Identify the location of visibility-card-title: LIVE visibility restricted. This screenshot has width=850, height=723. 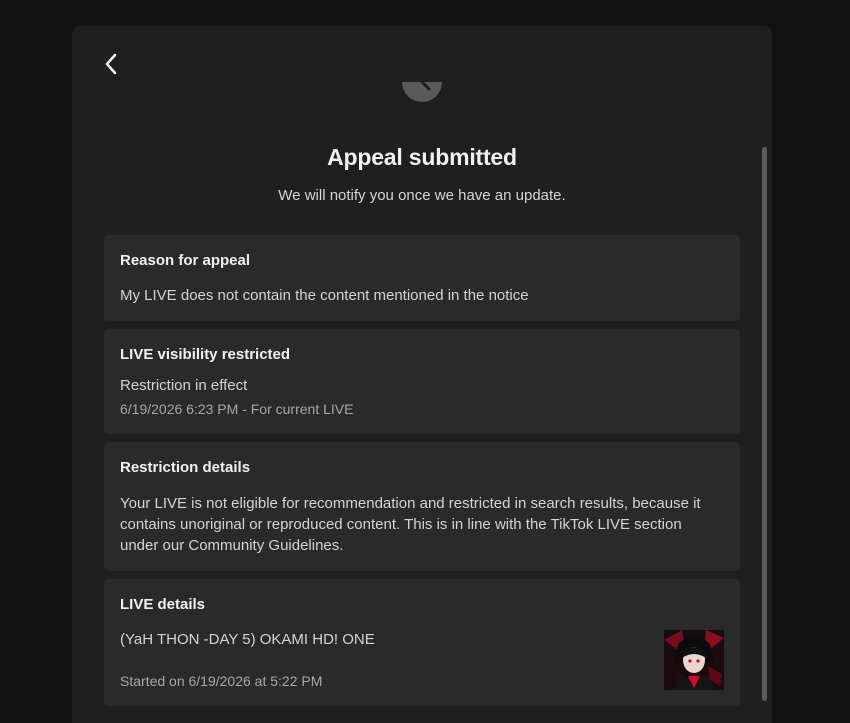
(205, 354).